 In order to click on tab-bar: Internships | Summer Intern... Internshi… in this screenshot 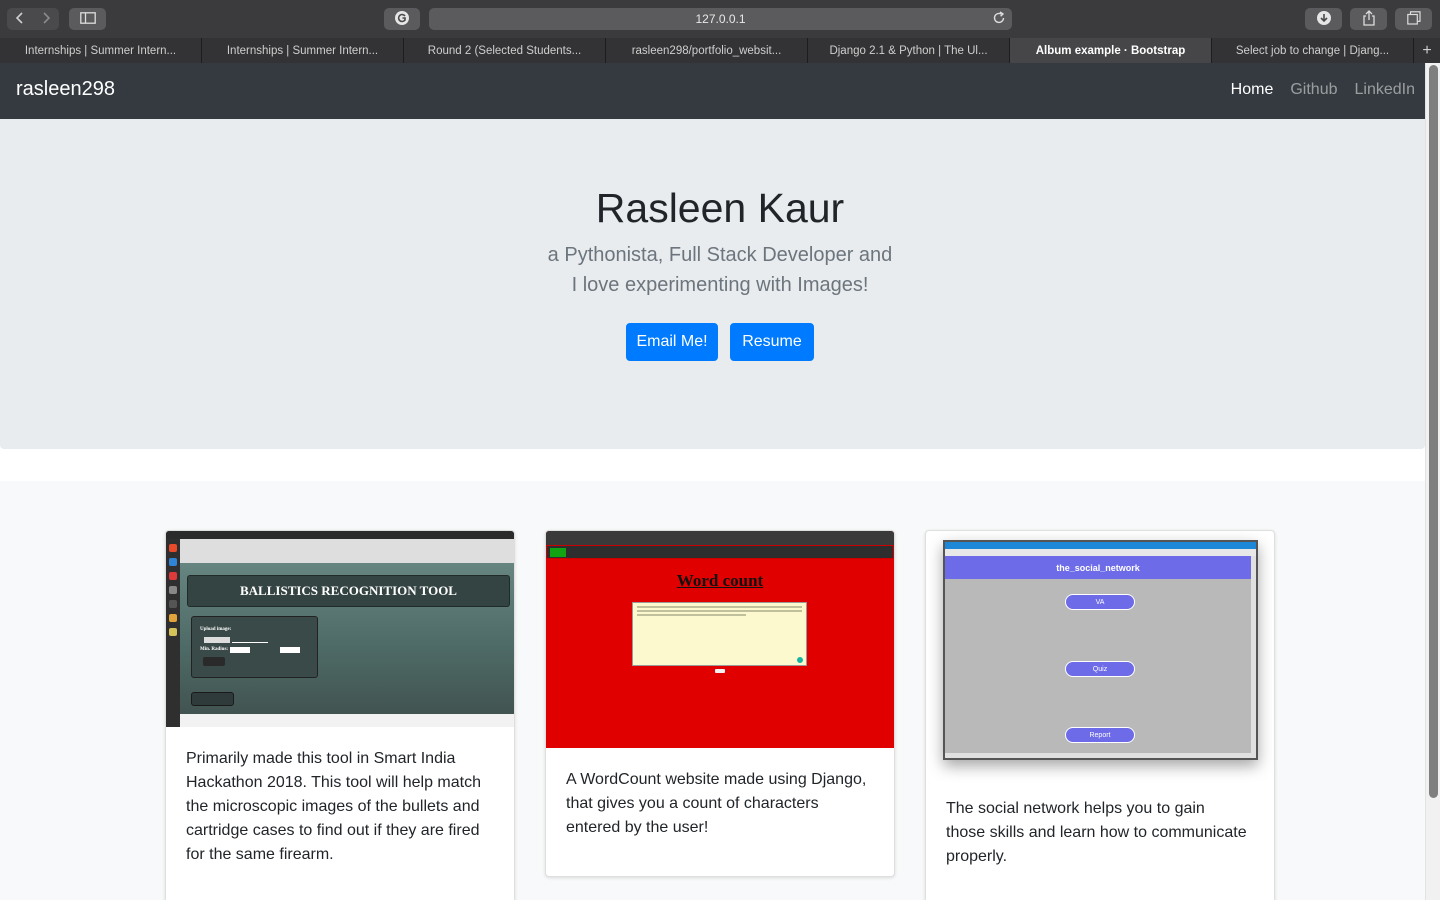, I will do `click(720, 50)`.